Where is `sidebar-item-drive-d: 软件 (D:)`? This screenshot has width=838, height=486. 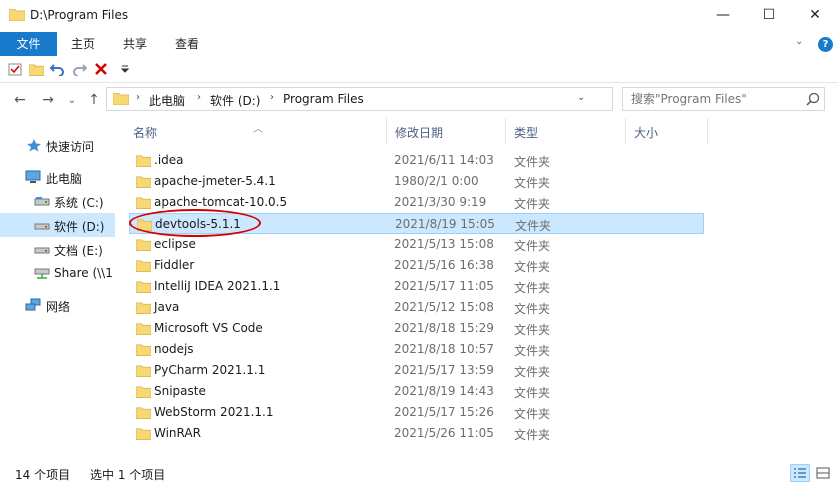
sidebar-item-drive-d: 软件 (D:) is located at coordinates (57, 225).